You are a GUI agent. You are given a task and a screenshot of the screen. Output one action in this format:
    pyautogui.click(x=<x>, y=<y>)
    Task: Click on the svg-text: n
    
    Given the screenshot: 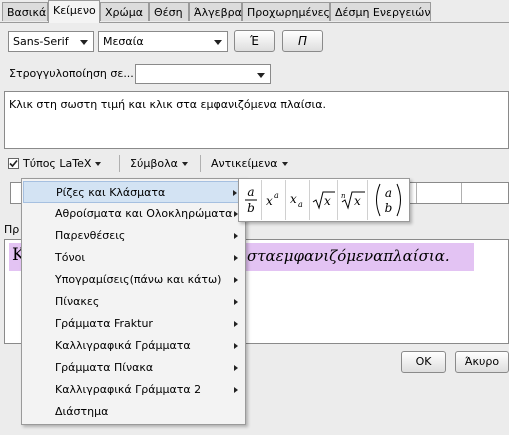 What is the action you would take?
    pyautogui.click(x=343, y=196)
    